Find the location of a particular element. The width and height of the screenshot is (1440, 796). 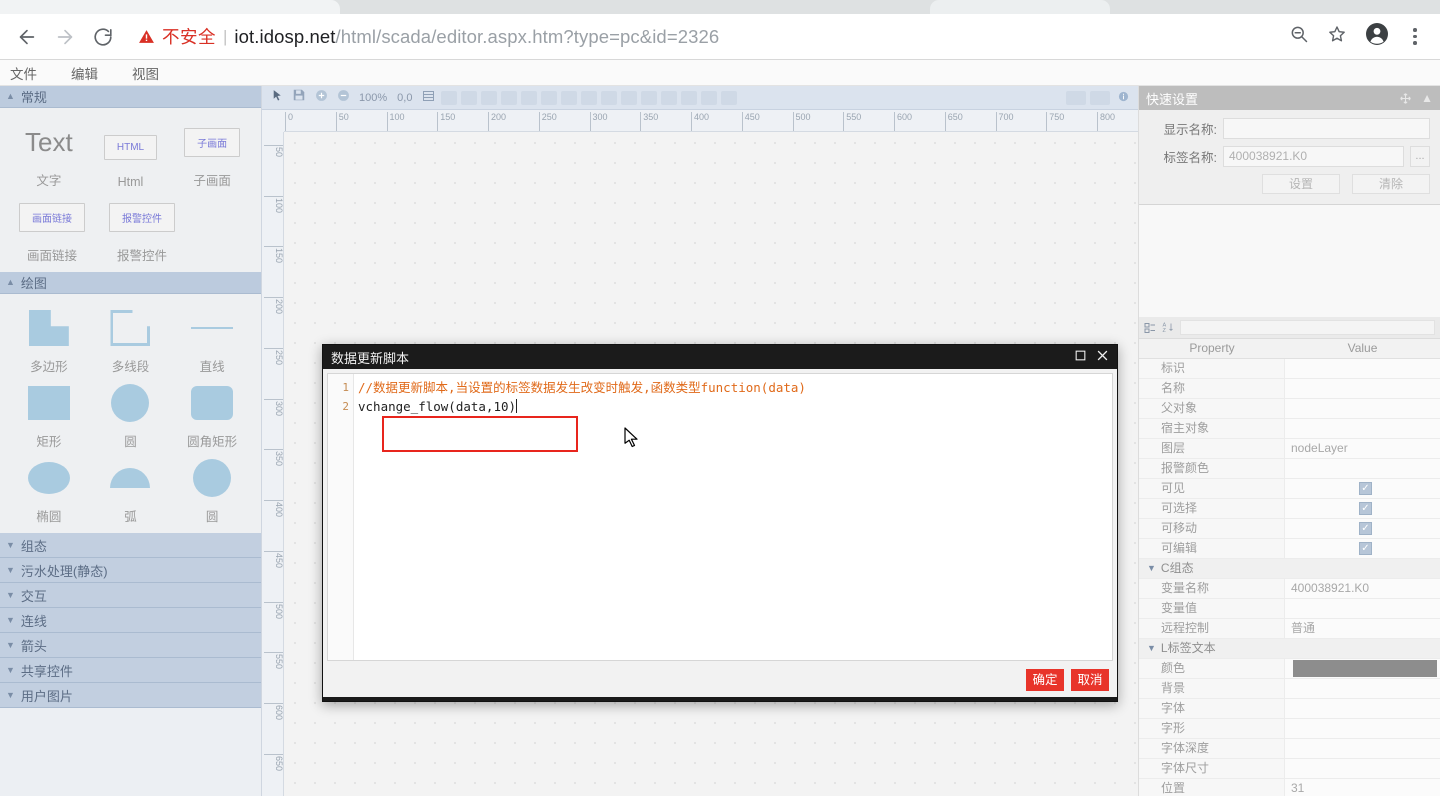

palette-section-drawing-header: ▲ 绘图 is located at coordinates (130, 283).